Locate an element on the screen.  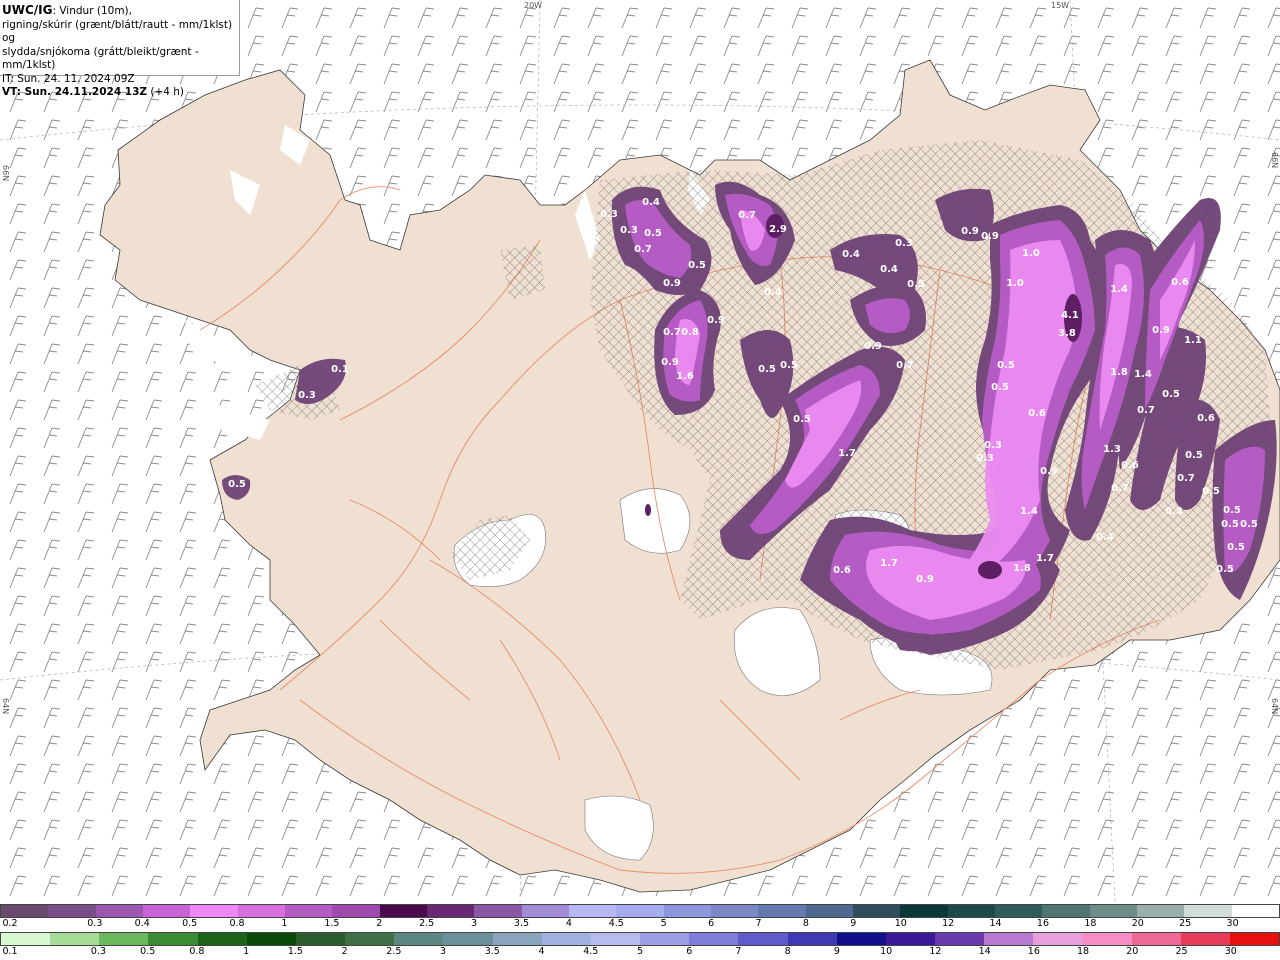
legend-snow-colorbar is located at coordinates (640, 911).